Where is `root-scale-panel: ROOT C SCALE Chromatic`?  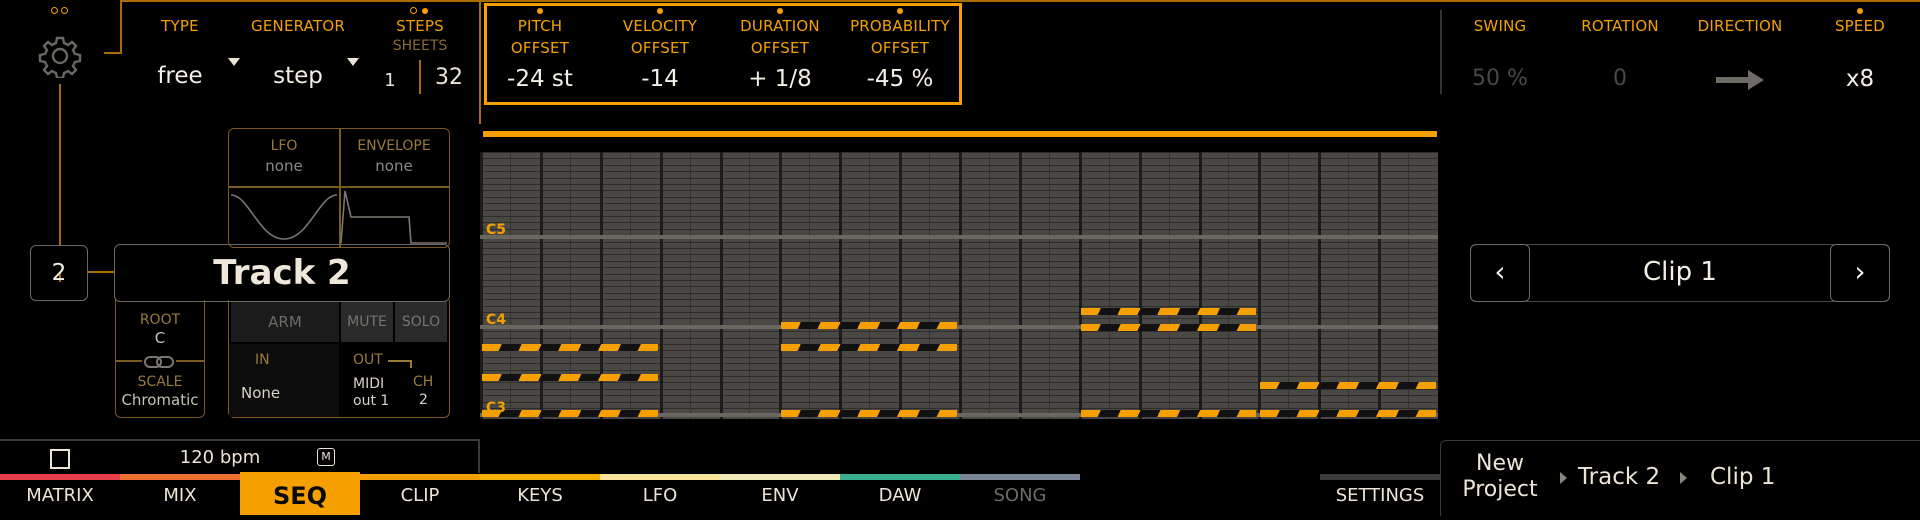
root-scale-panel: ROOT C SCALE Chromatic is located at coordinates (160, 359).